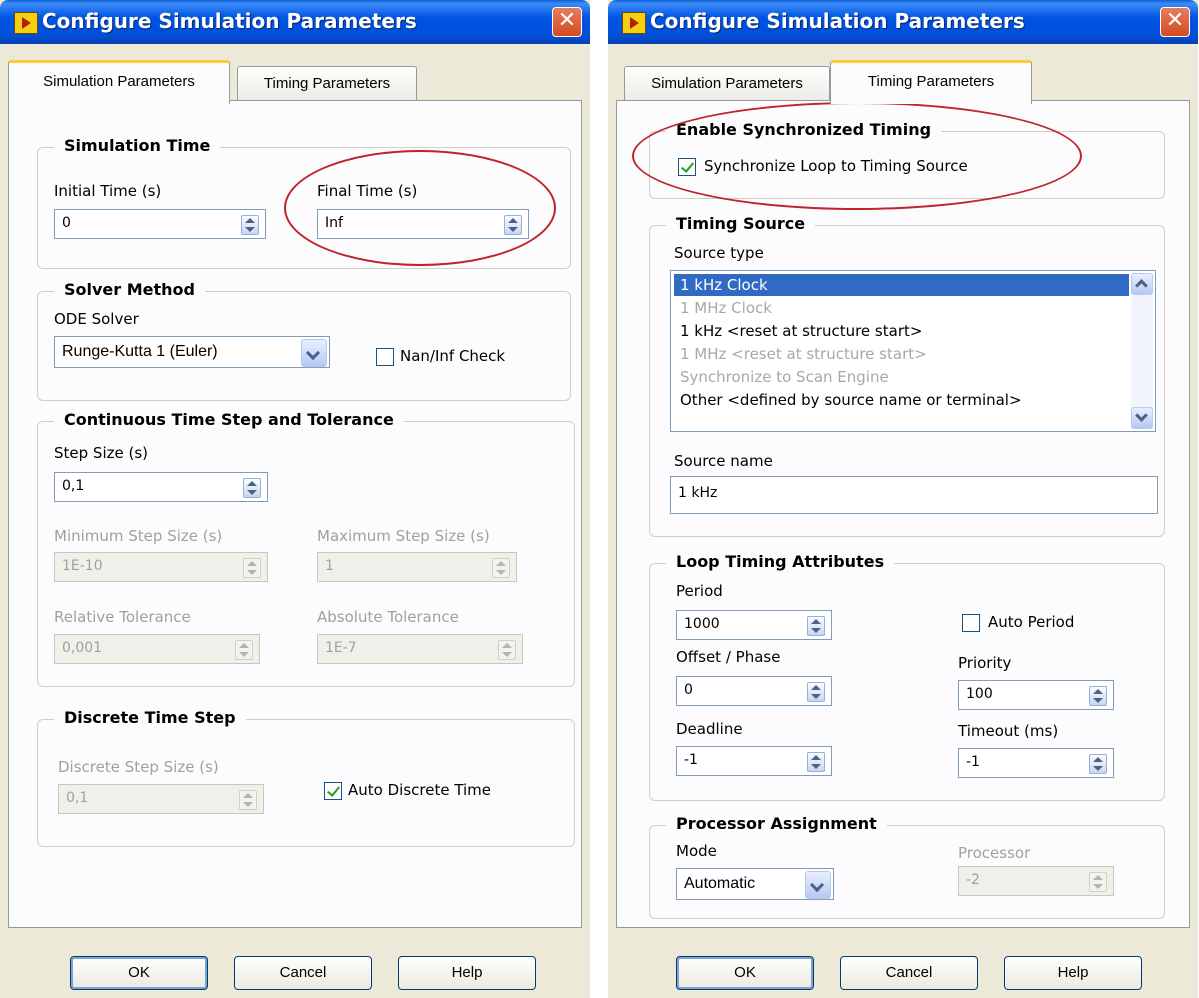 The image size is (1199, 998). What do you see at coordinates (971, 623) in the screenshot?
I see `auto-period-checkbox` at bounding box center [971, 623].